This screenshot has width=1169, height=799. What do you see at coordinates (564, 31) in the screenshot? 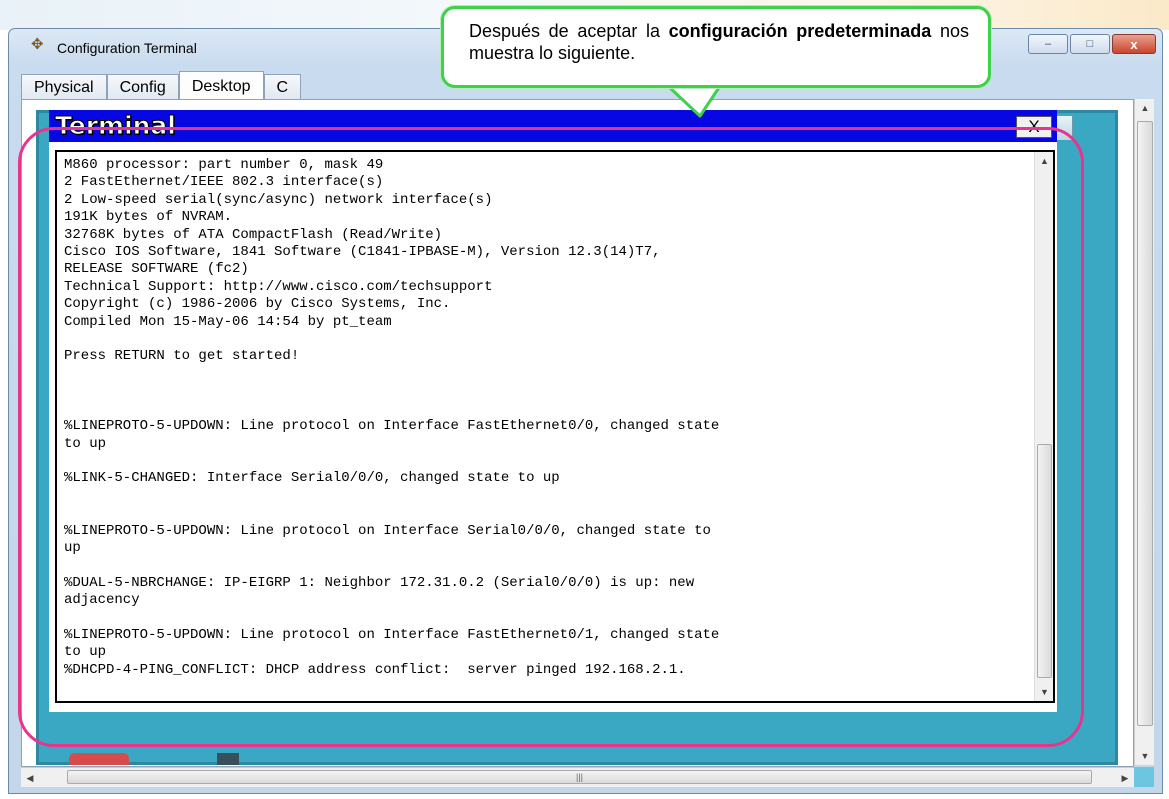
I see `callout-text-start: Después de aceptar la` at bounding box center [564, 31].